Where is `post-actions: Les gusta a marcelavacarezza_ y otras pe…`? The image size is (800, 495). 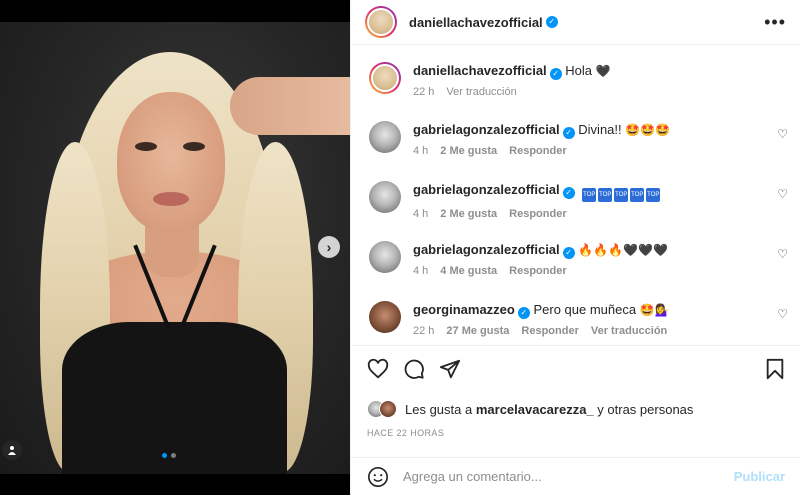
post-actions: Les gusta a marcelavacarezza_ y otras pe… is located at coordinates (575, 391).